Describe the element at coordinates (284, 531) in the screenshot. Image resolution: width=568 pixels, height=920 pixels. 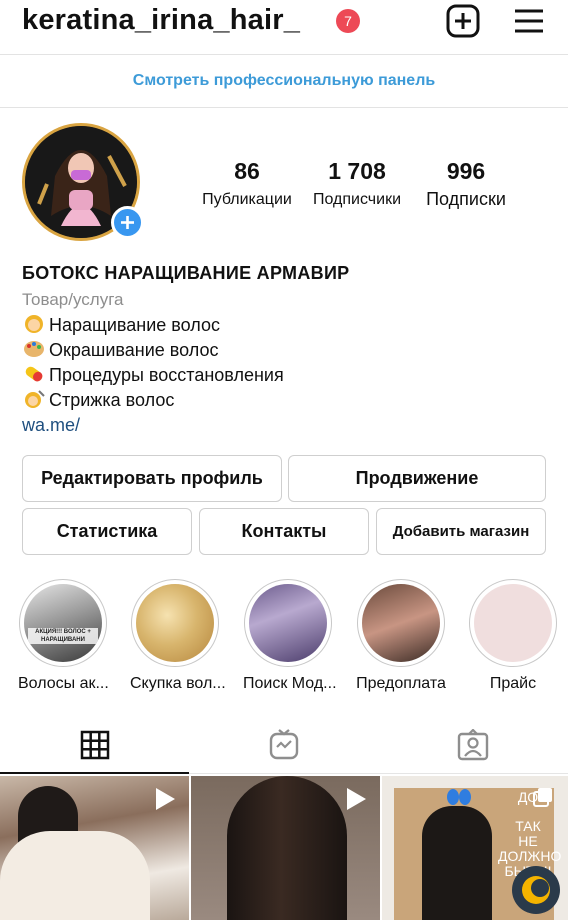
I see `contacts-button: Контакты` at that location.